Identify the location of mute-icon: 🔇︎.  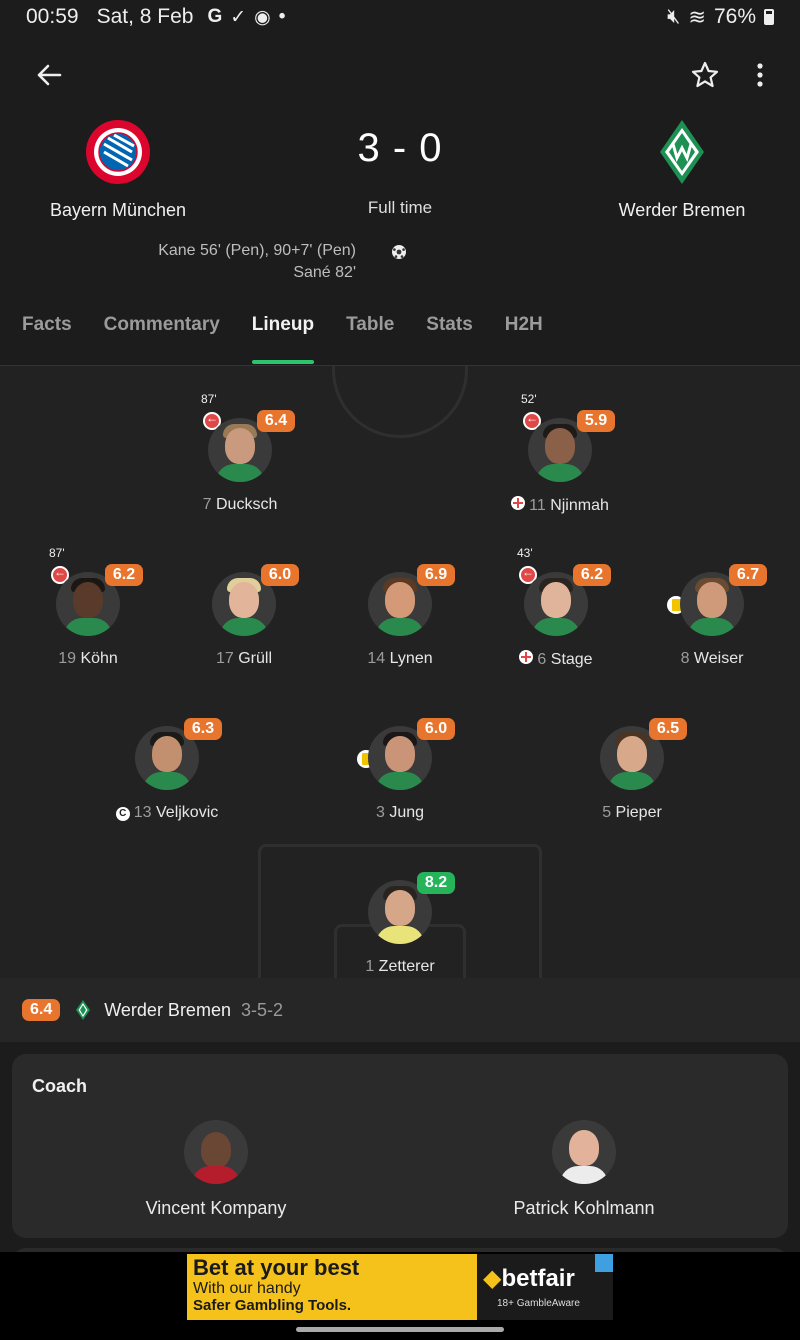
(674, 16).